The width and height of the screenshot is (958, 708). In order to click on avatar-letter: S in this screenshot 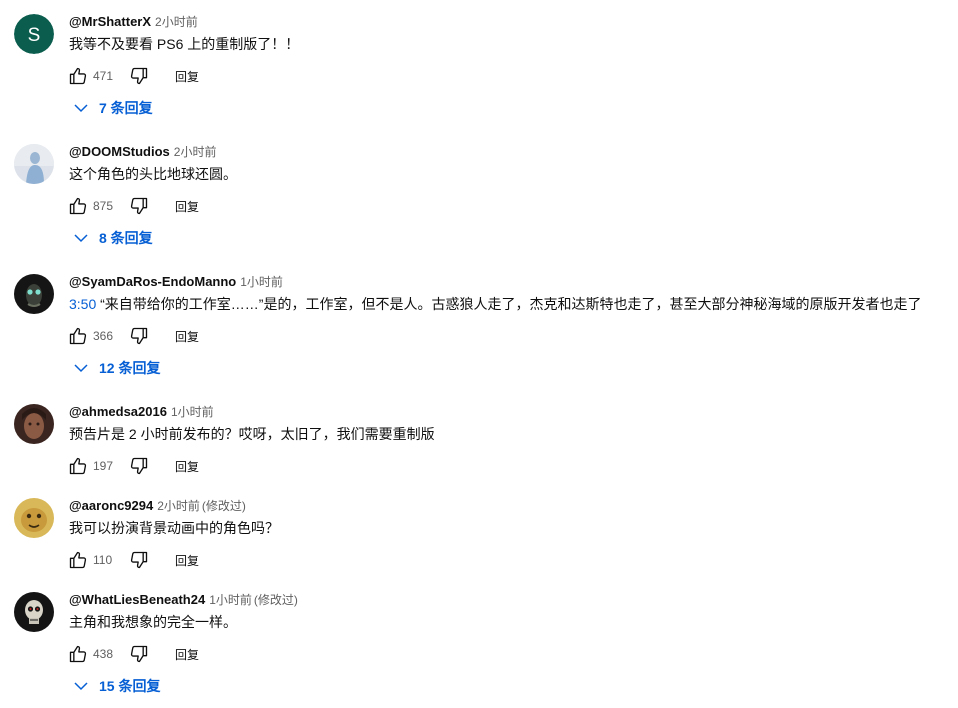, I will do `click(34, 35)`.